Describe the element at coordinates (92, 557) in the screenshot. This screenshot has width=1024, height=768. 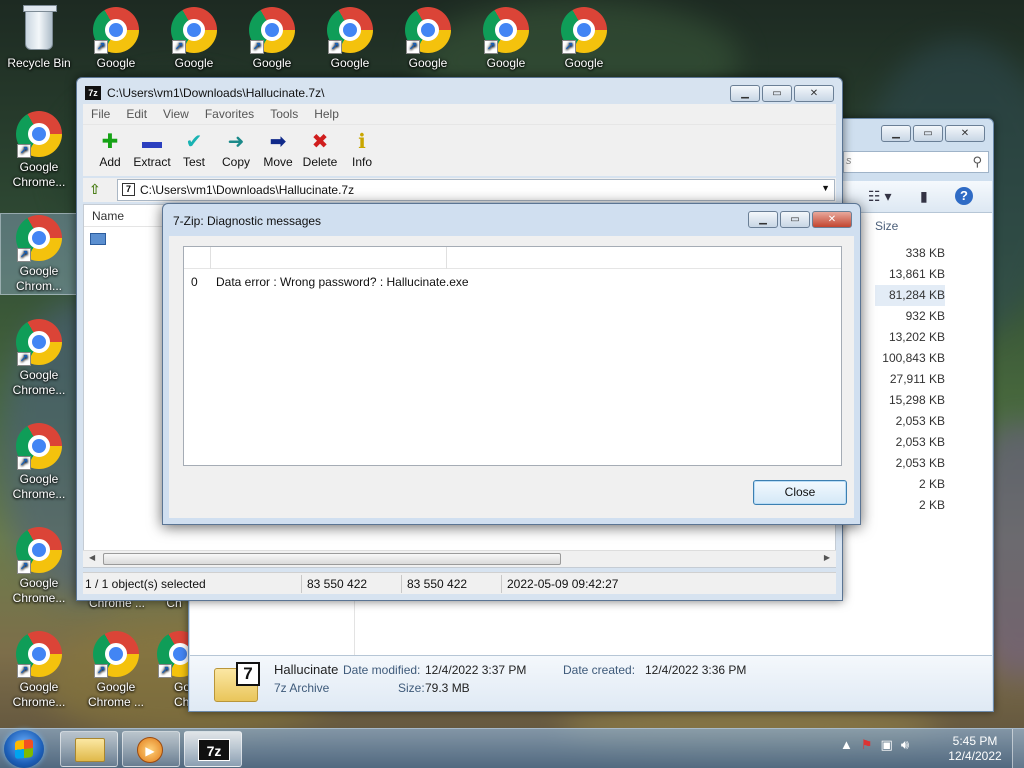
I see `scroll-left-icon: ◀` at that location.